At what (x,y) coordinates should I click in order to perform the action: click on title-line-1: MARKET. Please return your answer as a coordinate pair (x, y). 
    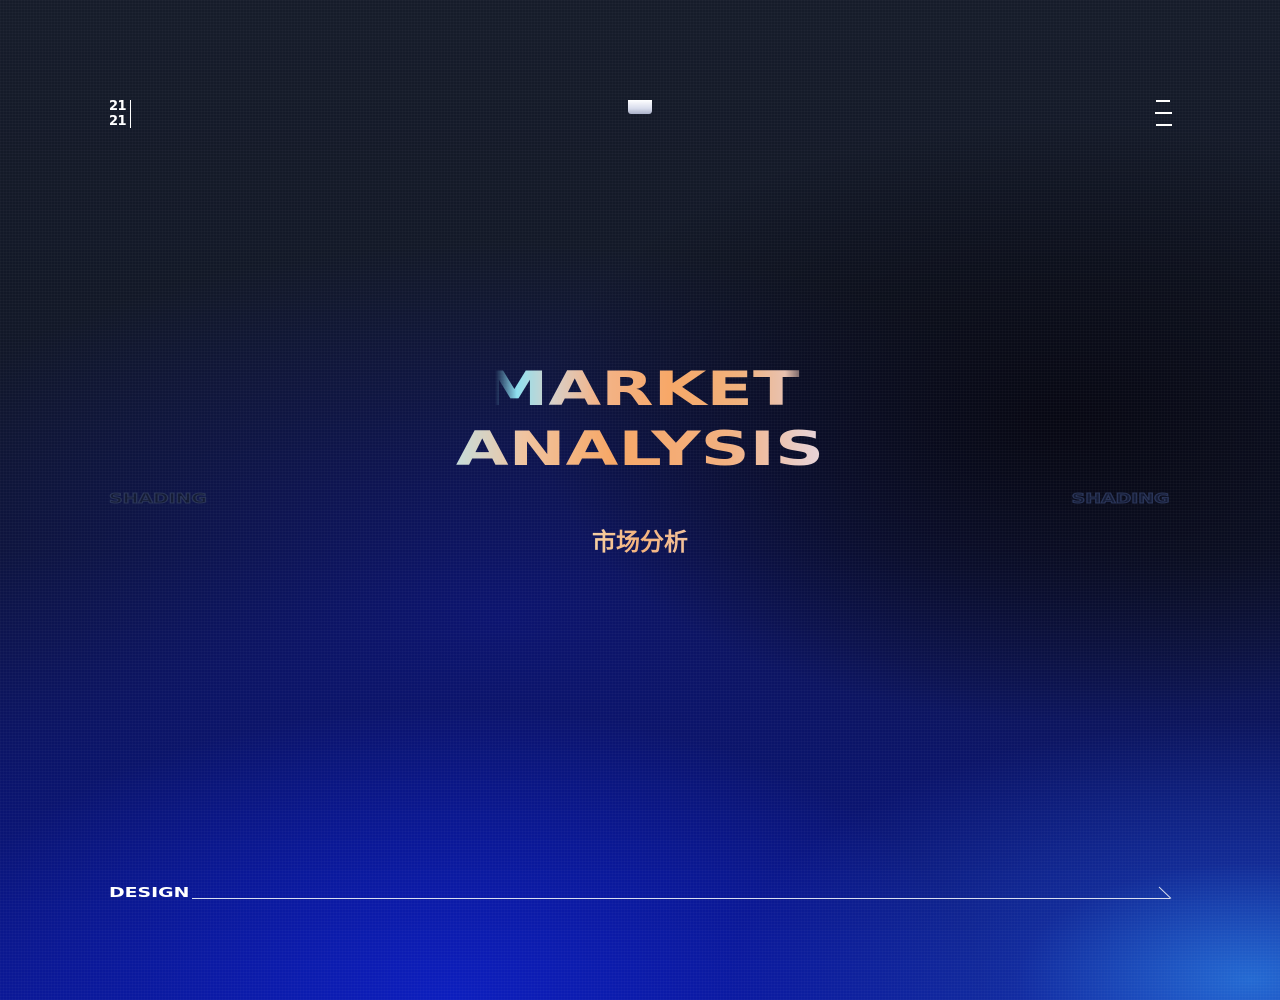
    Looking at the image, I should click on (640, 390).